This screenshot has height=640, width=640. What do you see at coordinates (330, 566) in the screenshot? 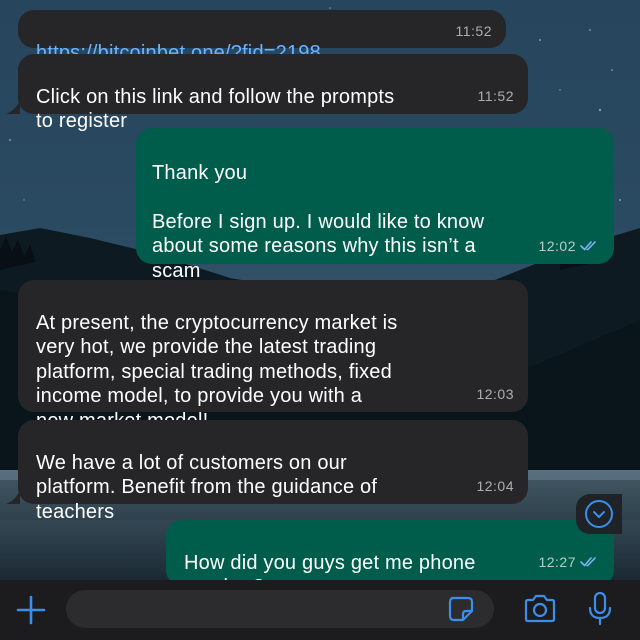
I see `message-text: How did you guys get me phone number?` at bounding box center [330, 566].